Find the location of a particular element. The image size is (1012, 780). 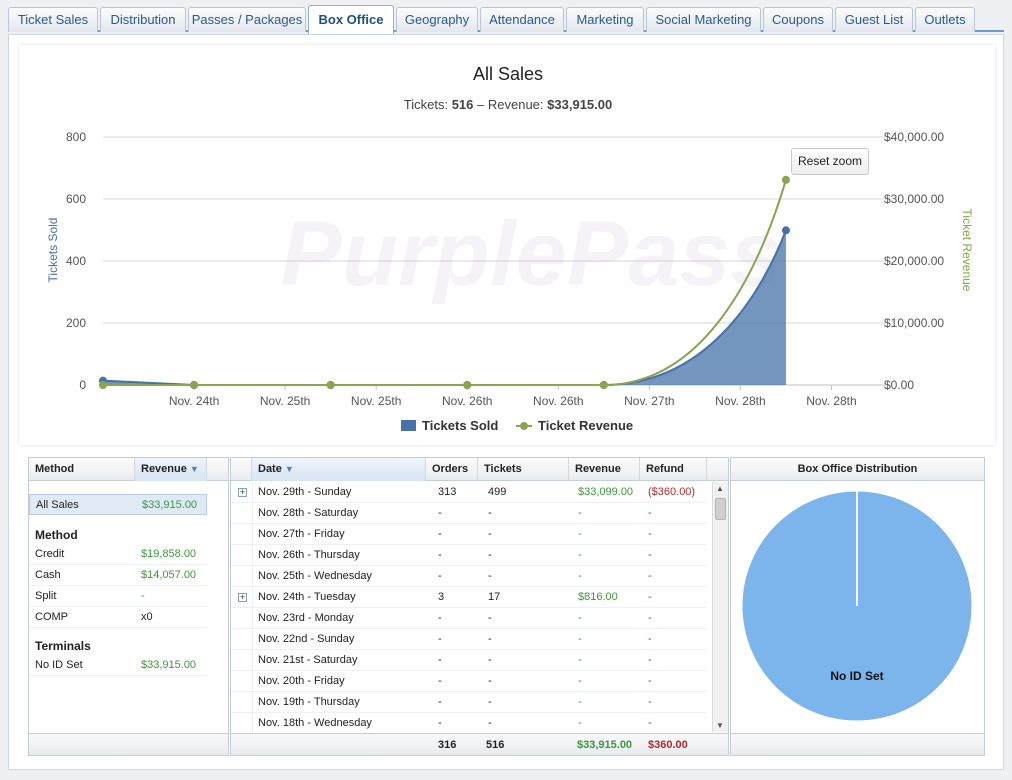

table-row: Nov. 28th - Saturday - - - - is located at coordinates (469, 513).